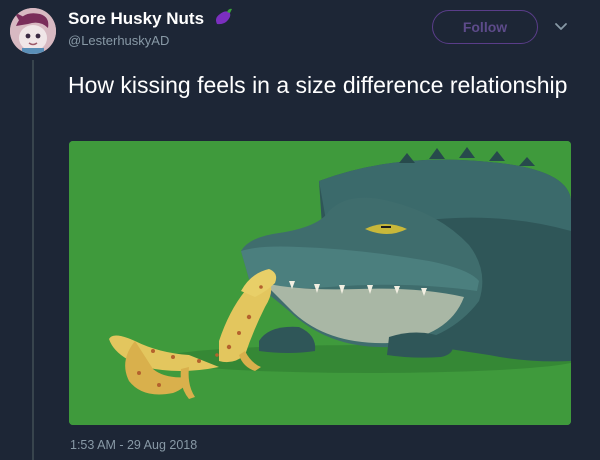 This screenshot has width=600, height=460. What do you see at coordinates (224, 16) in the screenshot?
I see `eggplant-icon` at bounding box center [224, 16].